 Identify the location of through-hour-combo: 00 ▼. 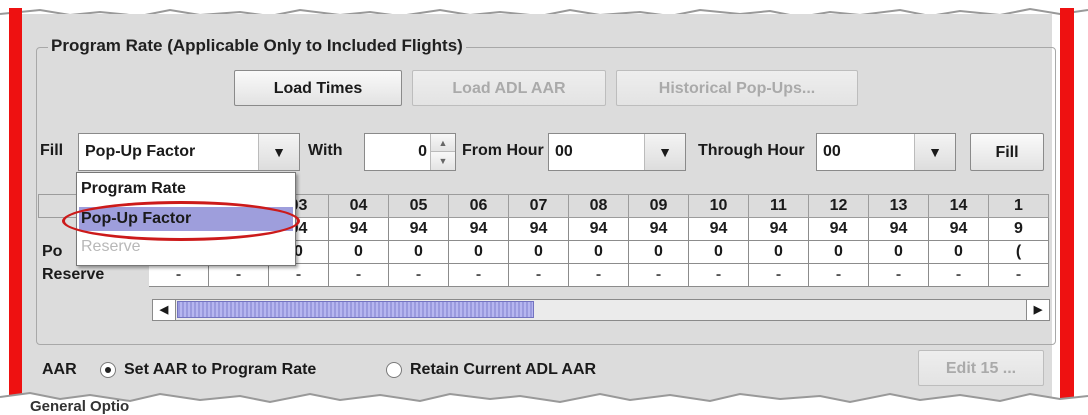
(886, 152).